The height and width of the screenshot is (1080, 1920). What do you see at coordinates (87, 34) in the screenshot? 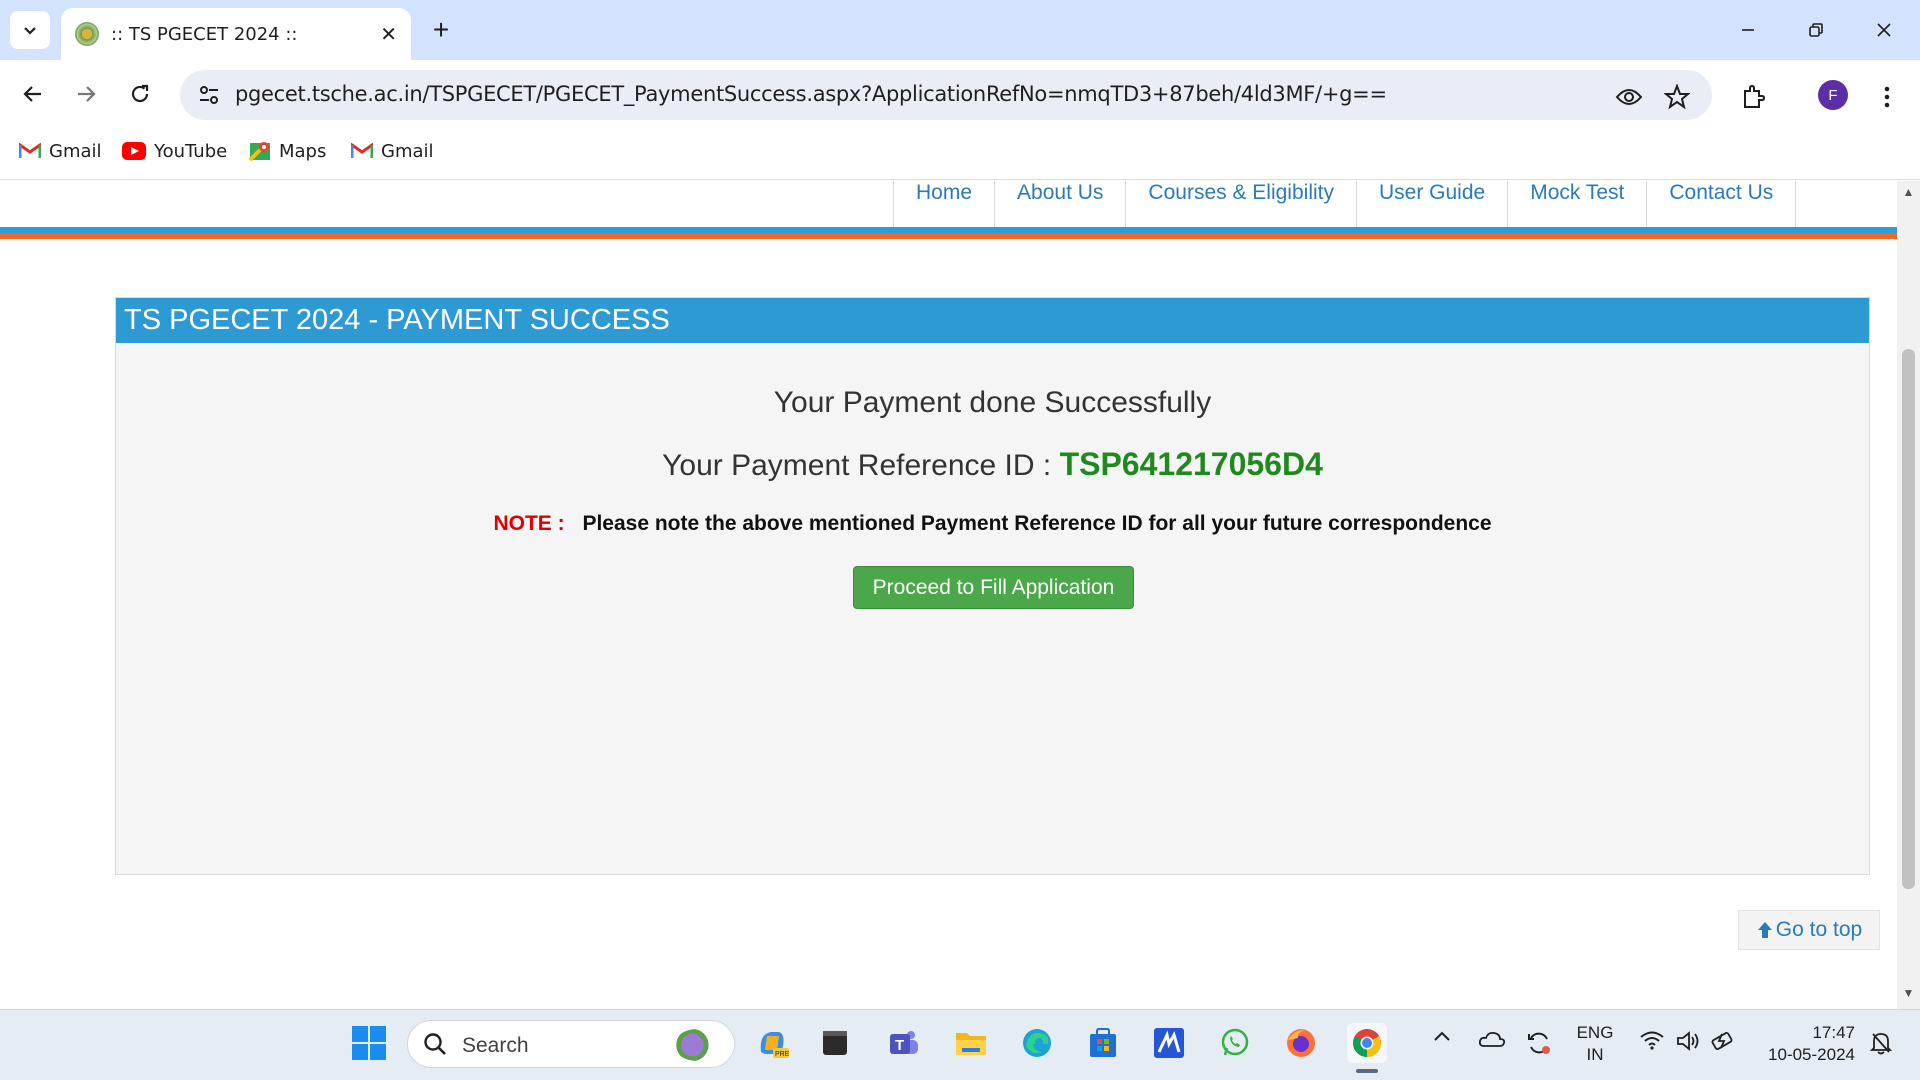
I see `site-favicon-icon` at bounding box center [87, 34].